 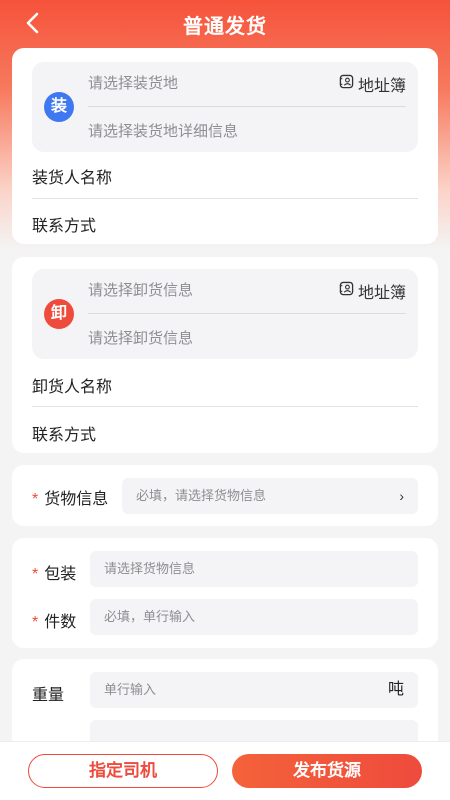 What do you see at coordinates (59, 107) in the screenshot?
I see `loading-badge: 装` at bounding box center [59, 107].